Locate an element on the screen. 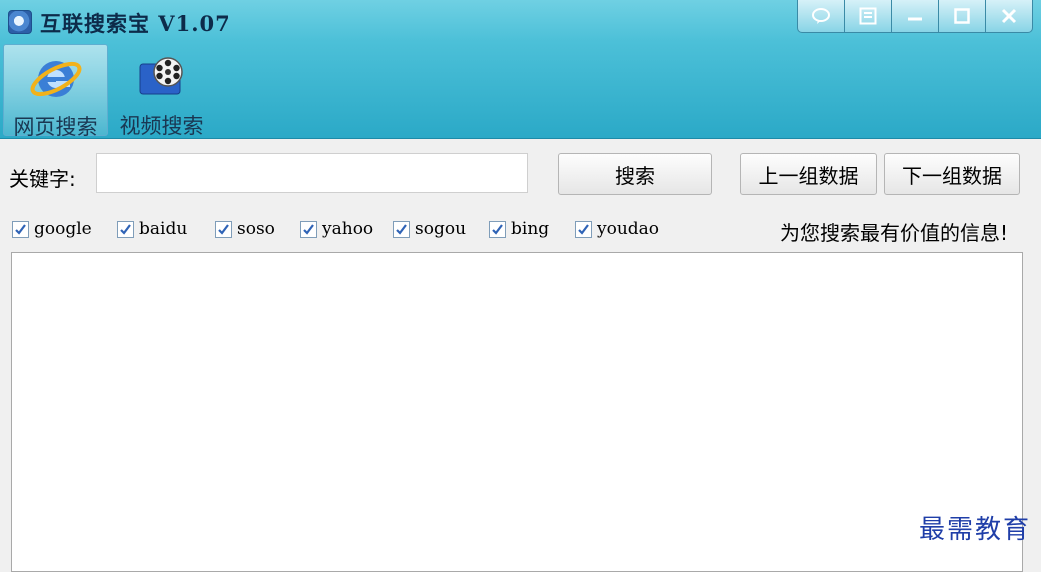  keyword-label: 关键字: is located at coordinates (42, 179).